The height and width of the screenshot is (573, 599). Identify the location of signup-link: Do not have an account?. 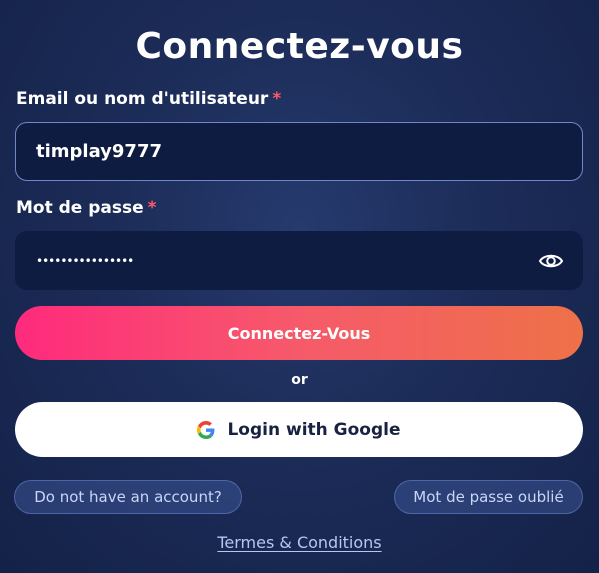
(128, 497).